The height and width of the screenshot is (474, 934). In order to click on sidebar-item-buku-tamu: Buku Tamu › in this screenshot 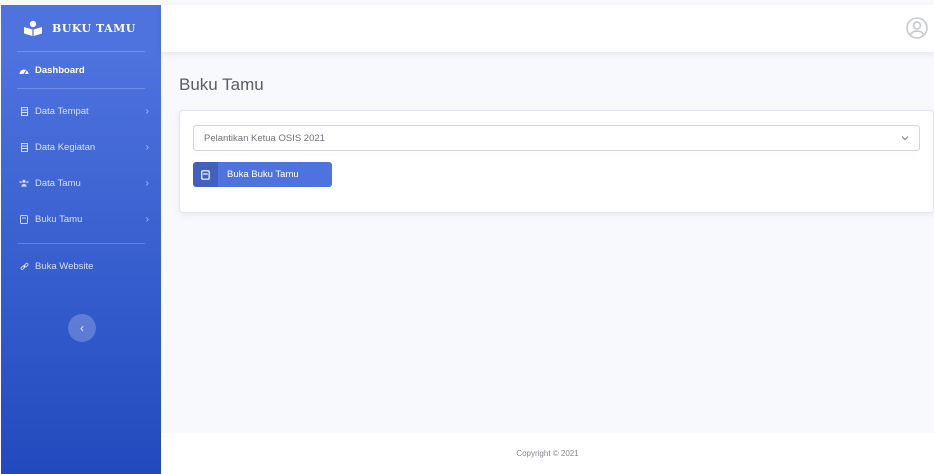, I will do `click(81, 219)`.